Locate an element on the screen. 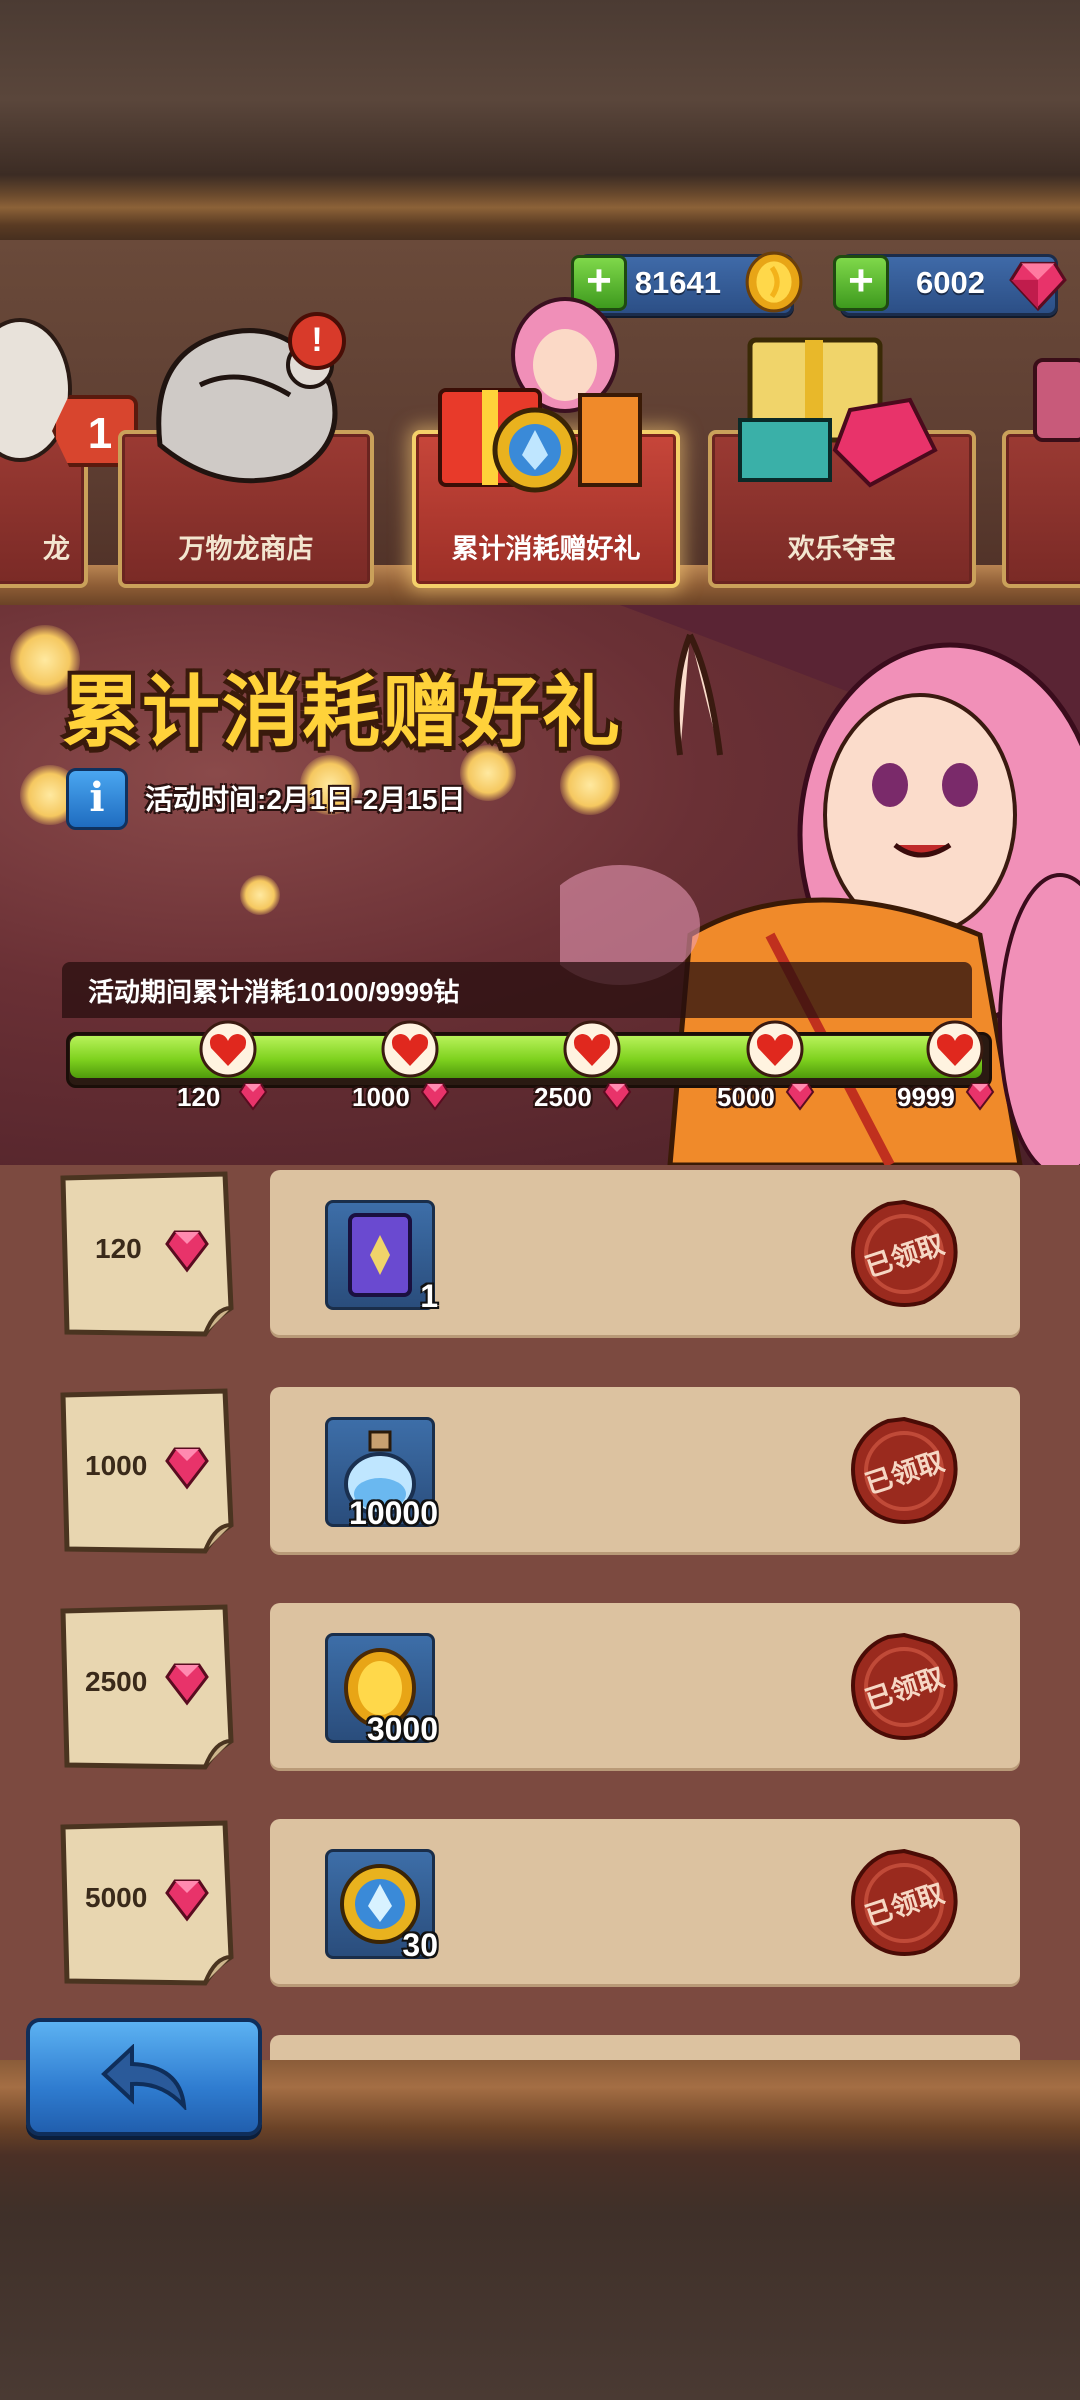 This screenshot has height=2400, width=1080. tab-label: 累计消耗赠好礼 is located at coordinates (546, 549).